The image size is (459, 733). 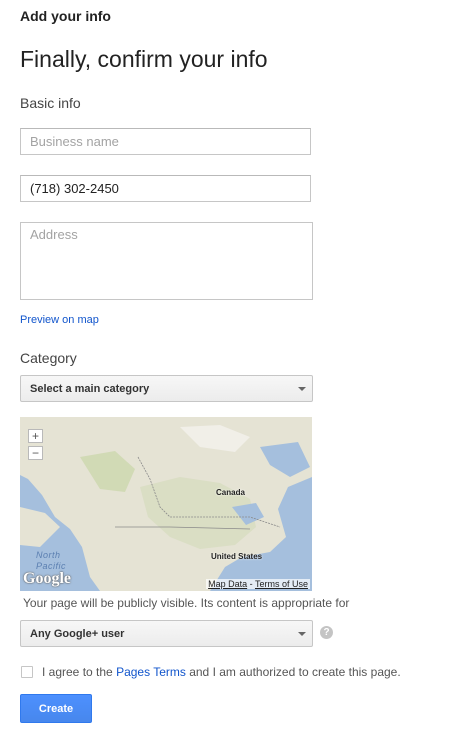 I want to click on agree-prefix: I agree to the, so click(x=79, y=672).